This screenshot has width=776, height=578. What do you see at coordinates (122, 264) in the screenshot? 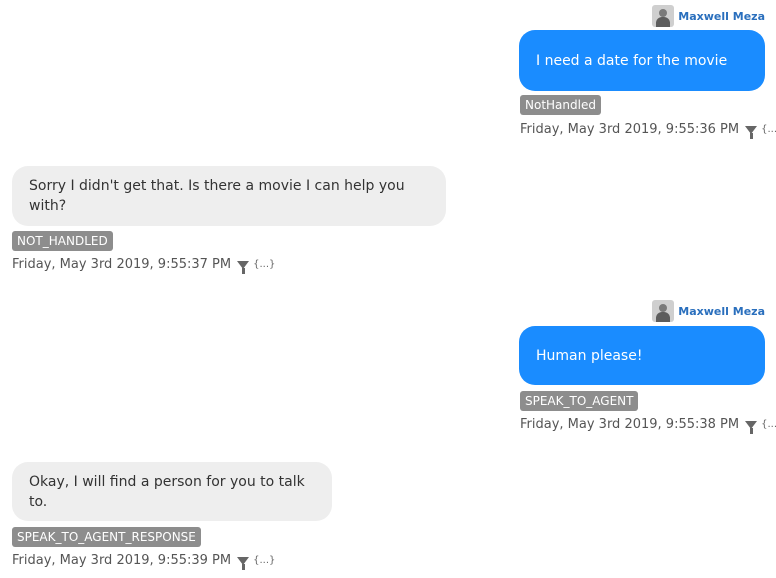
I see `timestamp: Friday, May 3rd 2019, 9:55:37 PM` at bounding box center [122, 264].